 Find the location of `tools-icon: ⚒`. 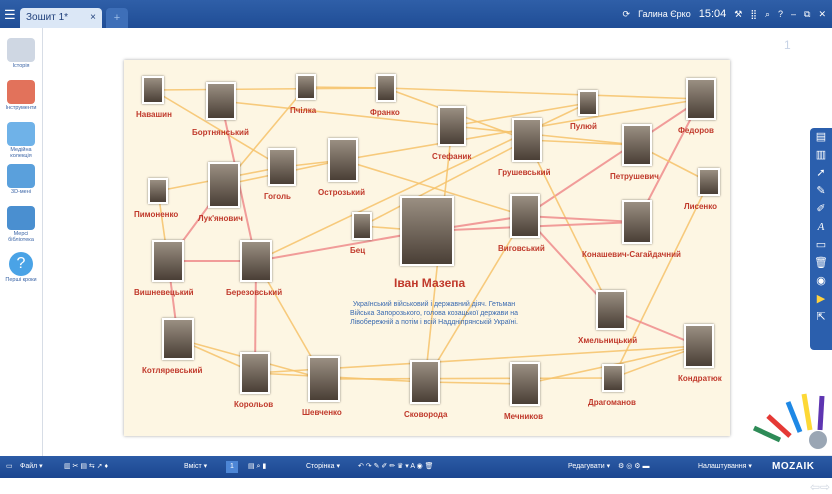

tools-icon: ⚒ is located at coordinates (738, 14).